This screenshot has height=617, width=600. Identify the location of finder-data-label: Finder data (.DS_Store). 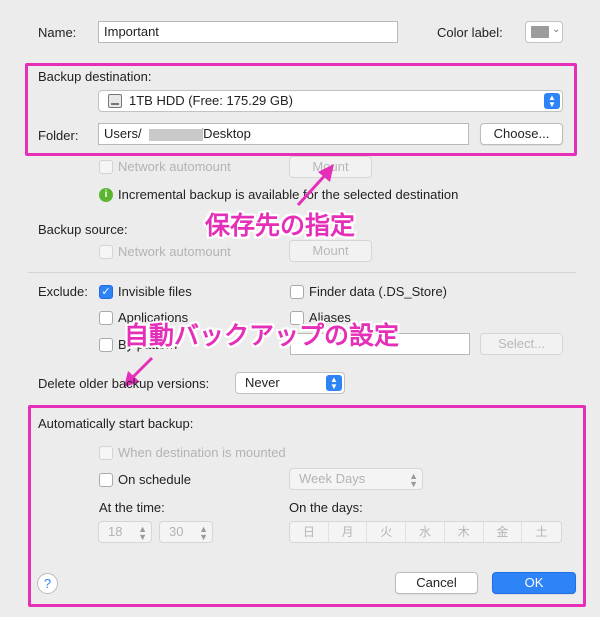
(378, 291).